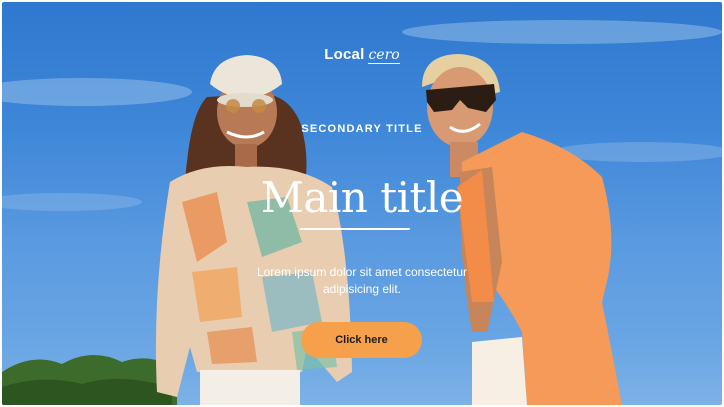 This screenshot has width=724, height=407. I want to click on brand-name-secondary: cero, so click(384, 55).